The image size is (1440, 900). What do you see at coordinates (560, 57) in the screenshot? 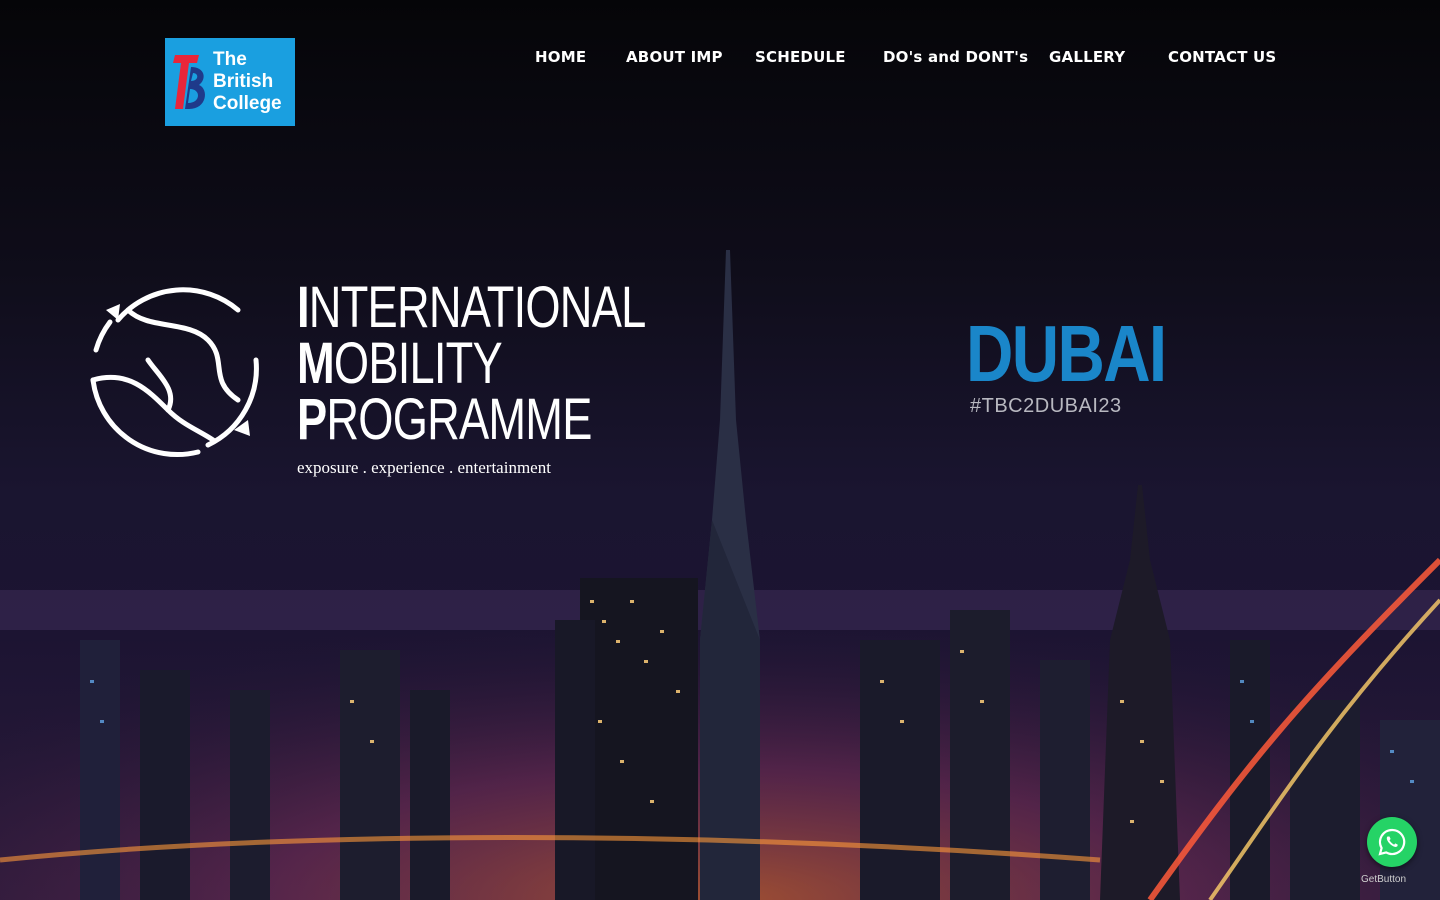
I see `nav-home: HOME` at bounding box center [560, 57].